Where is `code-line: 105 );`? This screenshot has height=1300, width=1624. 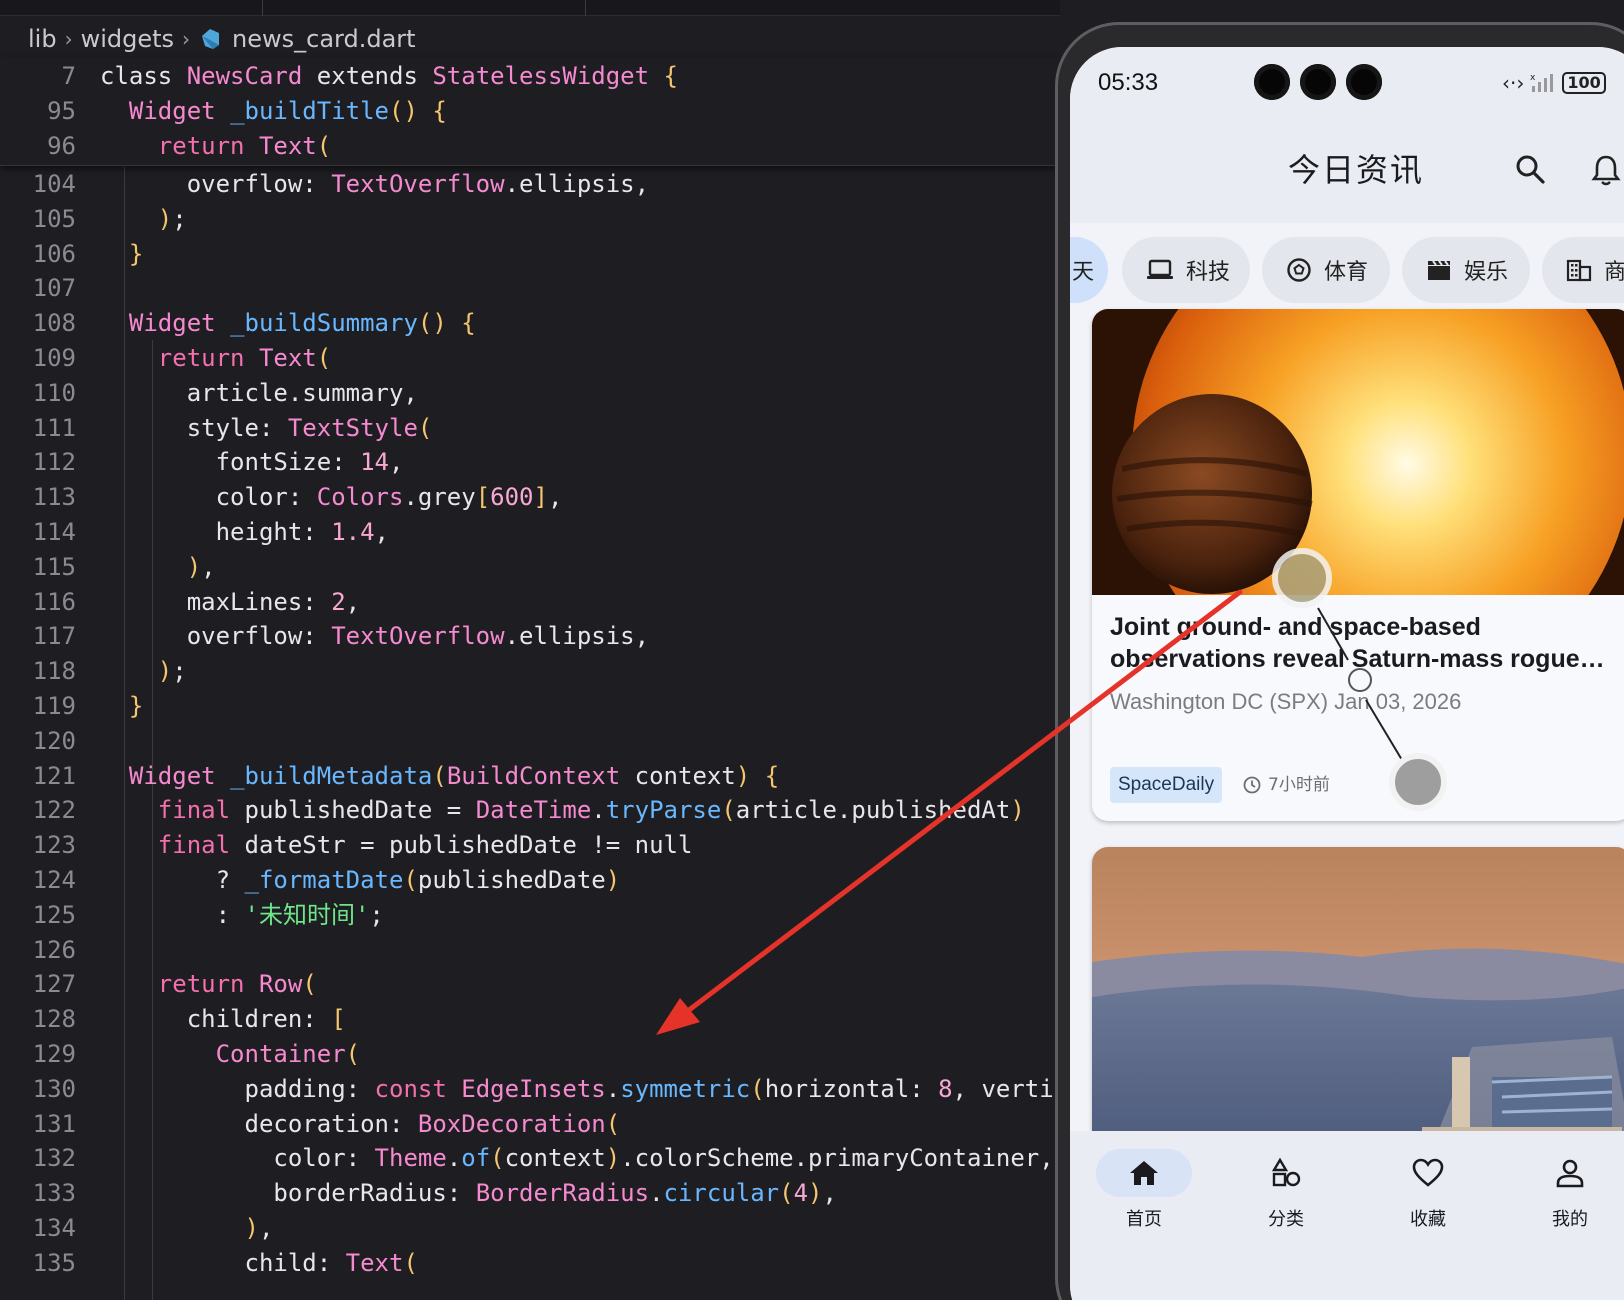 code-line: 105 ); is located at coordinates (530, 219).